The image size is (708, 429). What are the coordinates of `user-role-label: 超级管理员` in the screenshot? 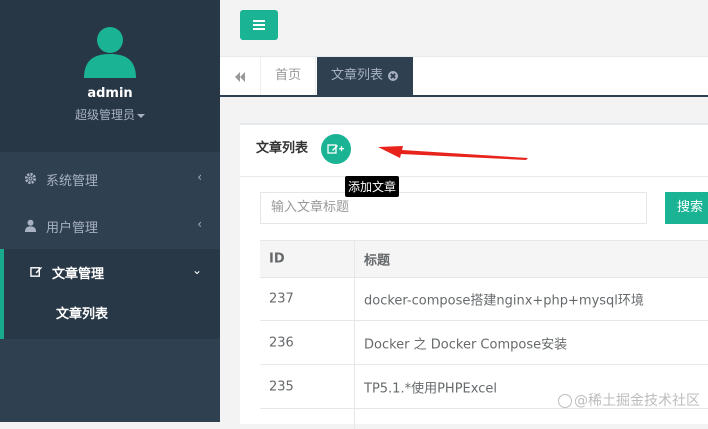 It's located at (104, 115).